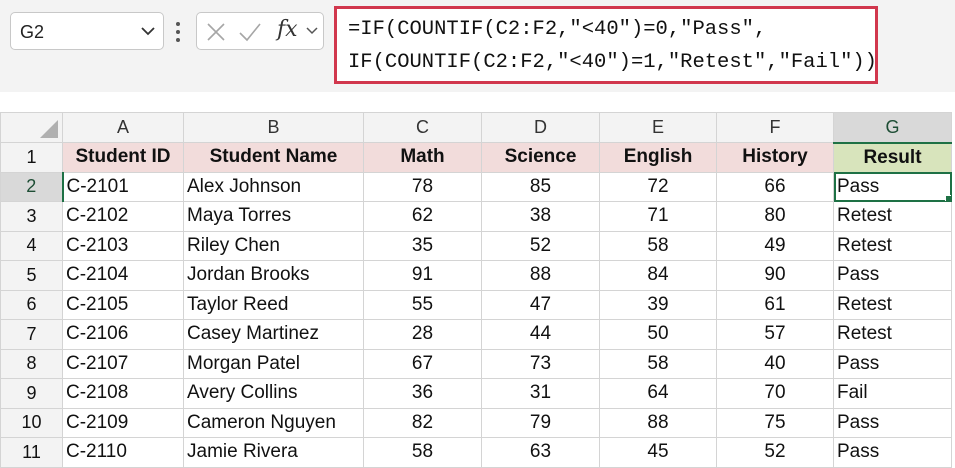  Describe the element at coordinates (892, 393) in the screenshot. I see `cell: Fail` at that location.